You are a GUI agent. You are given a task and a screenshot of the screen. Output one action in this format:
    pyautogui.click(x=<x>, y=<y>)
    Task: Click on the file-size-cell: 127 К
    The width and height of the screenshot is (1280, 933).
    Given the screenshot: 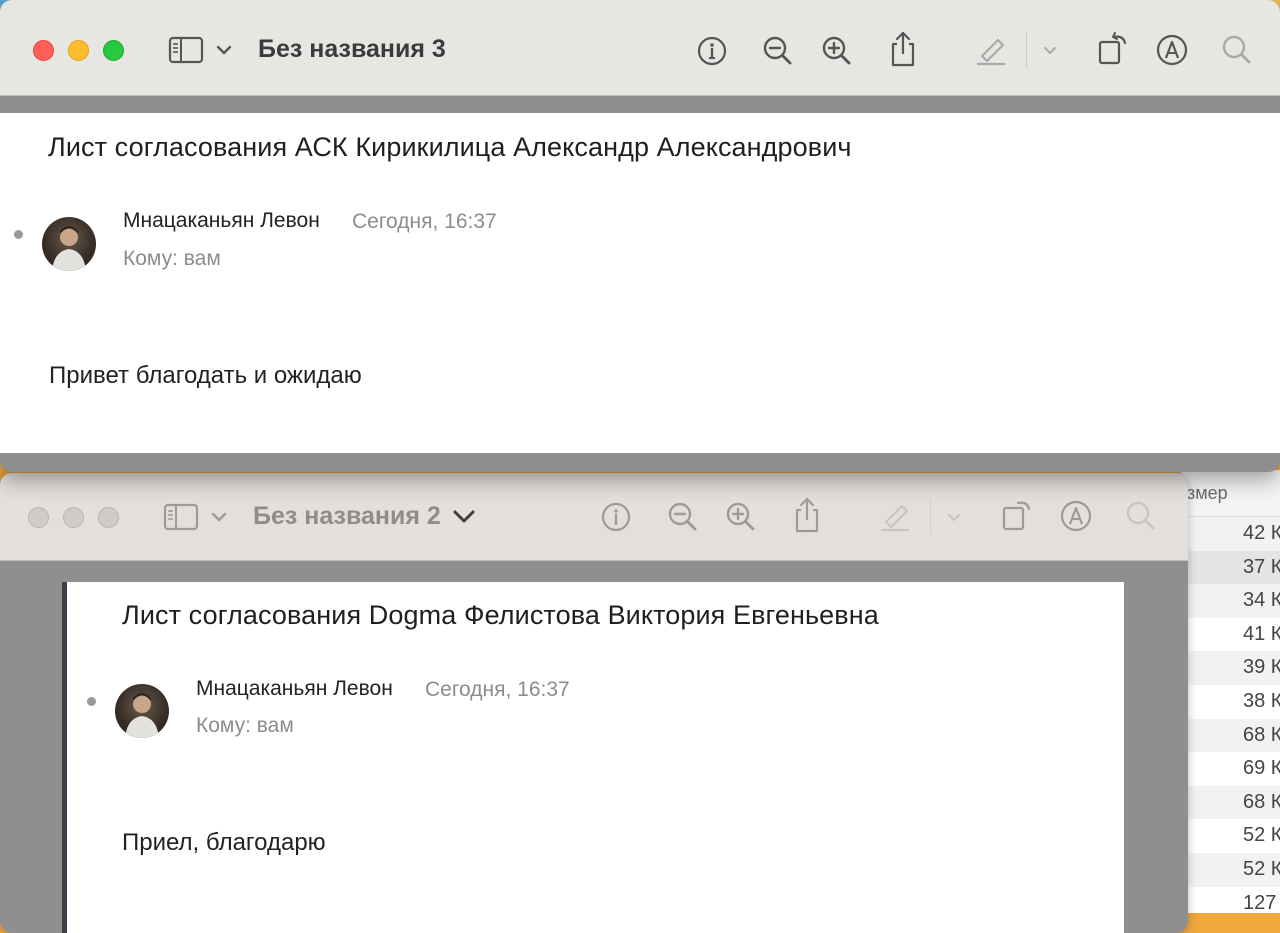 What is the action you would take?
    pyautogui.click(x=1230, y=904)
    